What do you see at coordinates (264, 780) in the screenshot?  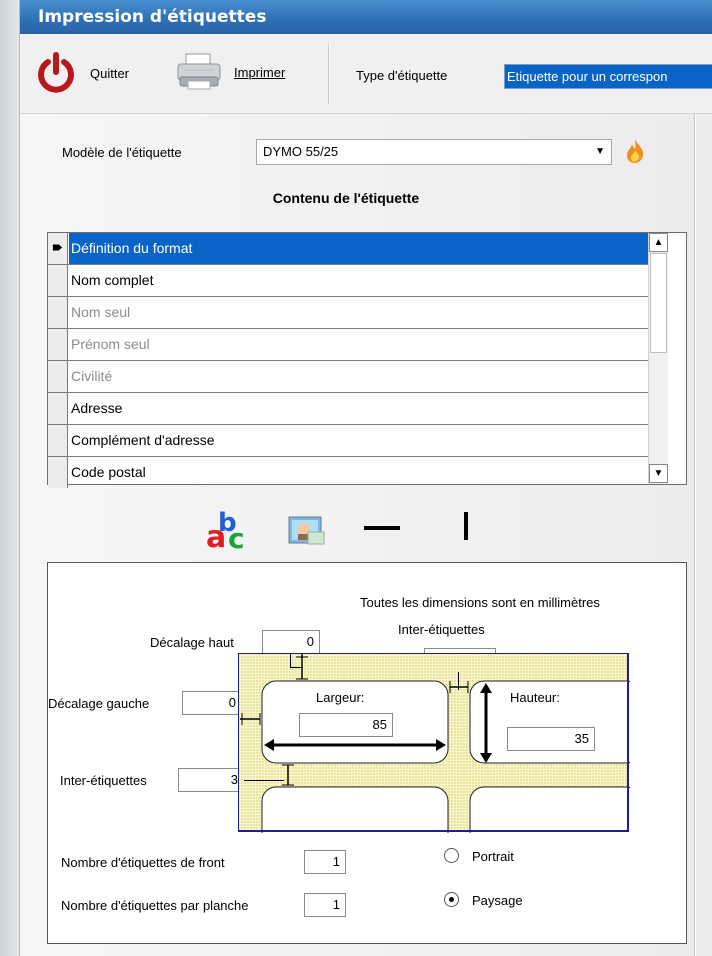 I see `inter-left-connector` at bounding box center [264, 780].